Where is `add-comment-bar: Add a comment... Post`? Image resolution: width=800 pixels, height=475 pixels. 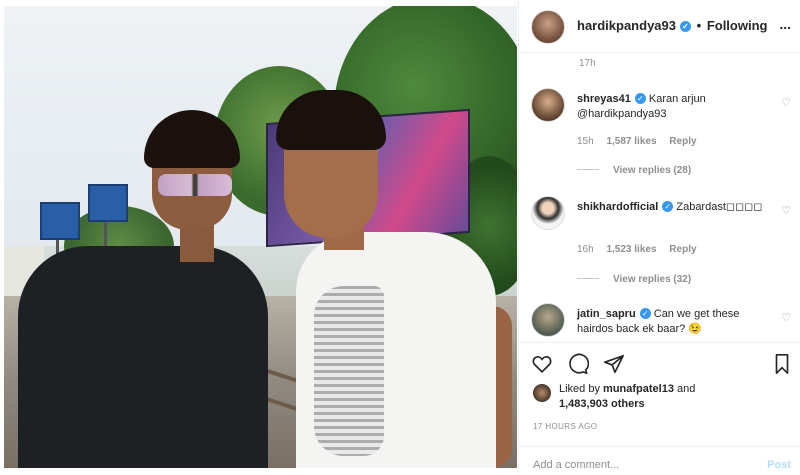
add-comment-bar: Add a comment... Post is located at coordinates (659, 460).